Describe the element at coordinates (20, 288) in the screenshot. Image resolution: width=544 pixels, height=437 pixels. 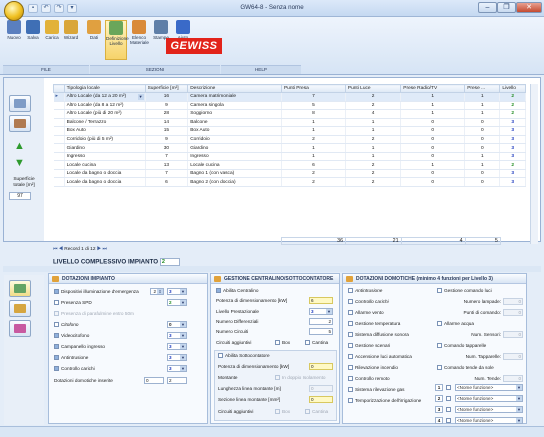
I see `impianto-view-button` at that location.